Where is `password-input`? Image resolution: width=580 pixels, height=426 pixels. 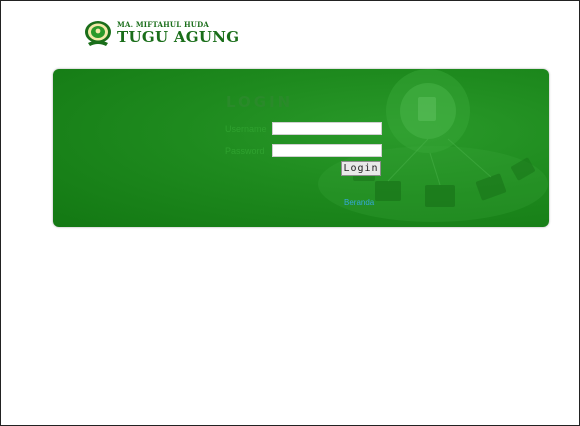
password-input is located at coordinates (327, 150).